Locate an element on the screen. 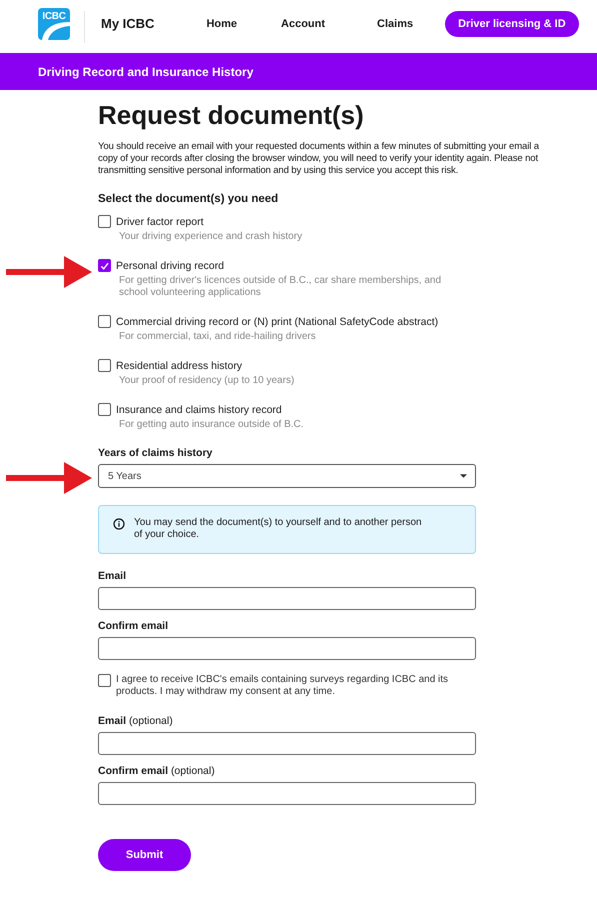  option-description: For getting auto insurance outside of B.C. is located at coordinates (212, 425).